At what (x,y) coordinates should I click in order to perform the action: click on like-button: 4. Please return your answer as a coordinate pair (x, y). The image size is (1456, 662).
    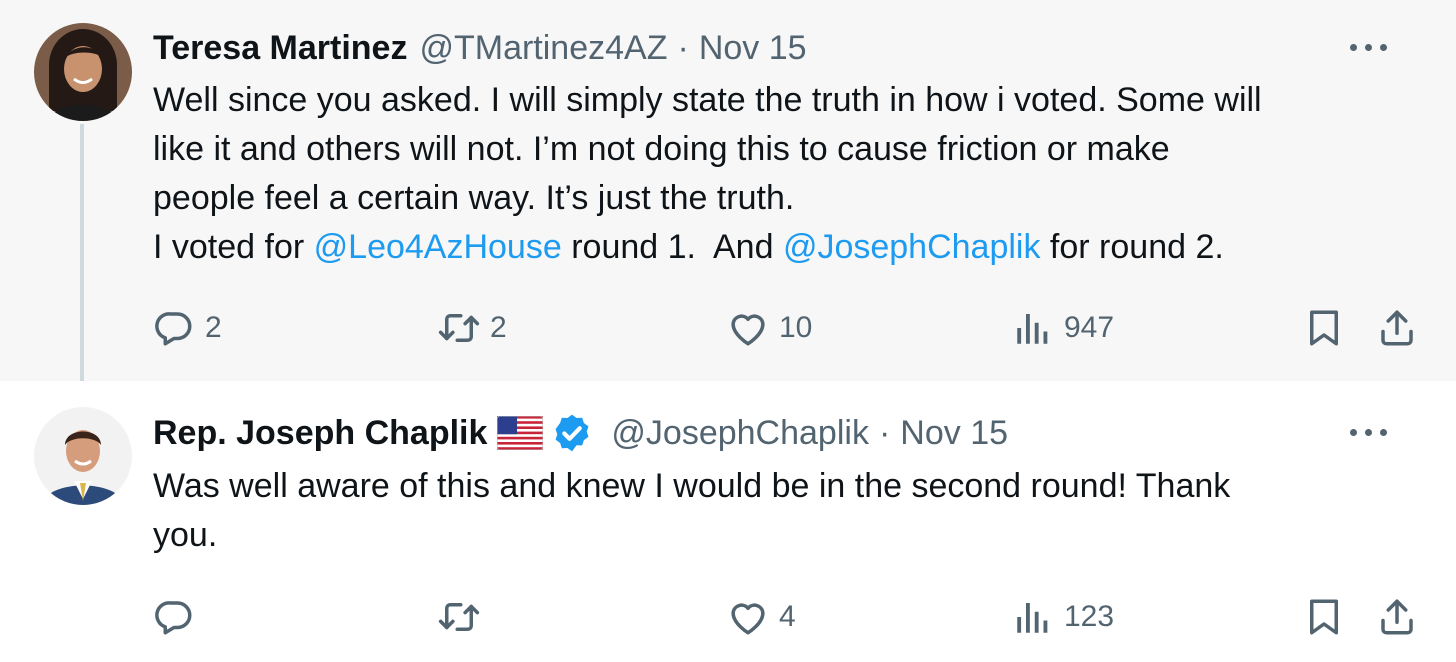
    Looking at the image, I should click on (761, 617).